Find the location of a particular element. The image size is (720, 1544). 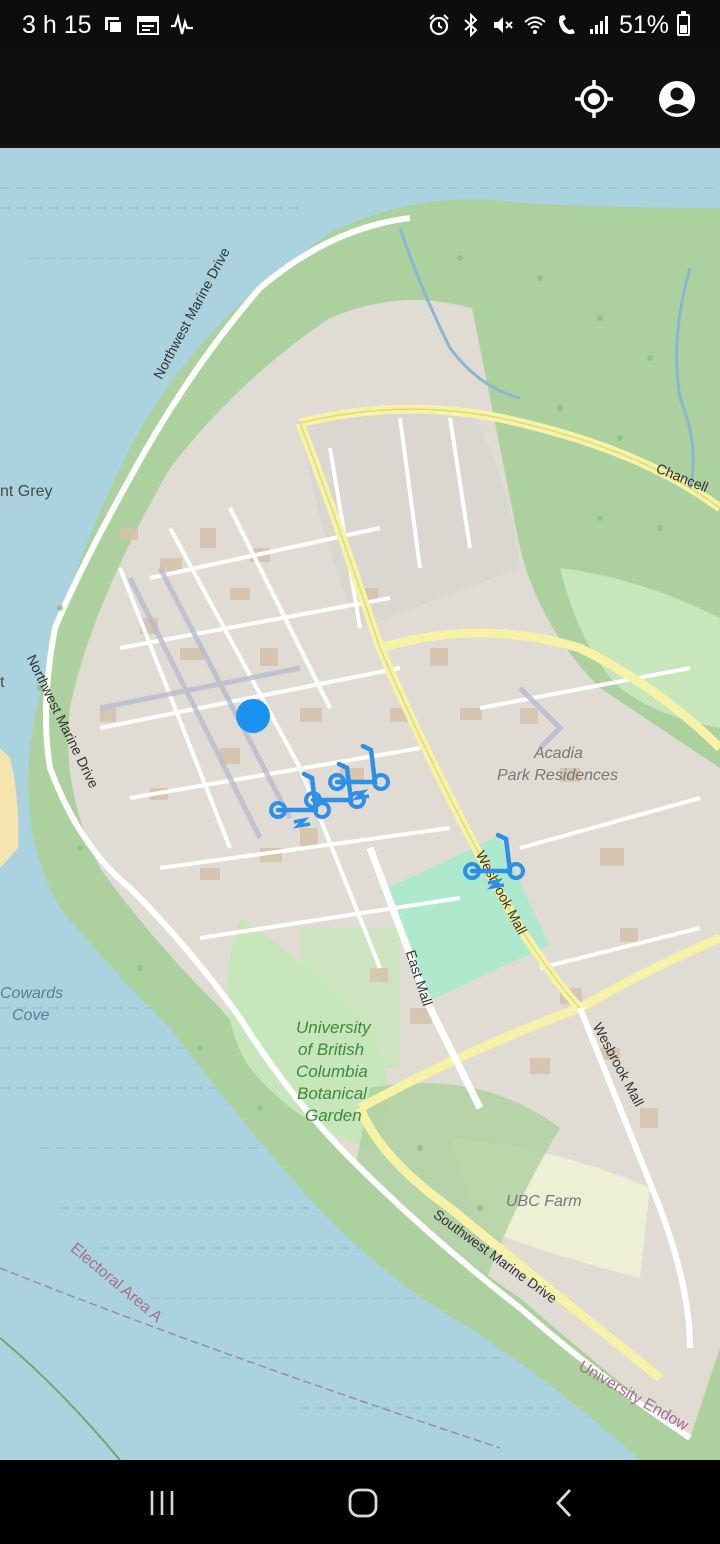

calendar-icon is located at coordinates (148, 25).